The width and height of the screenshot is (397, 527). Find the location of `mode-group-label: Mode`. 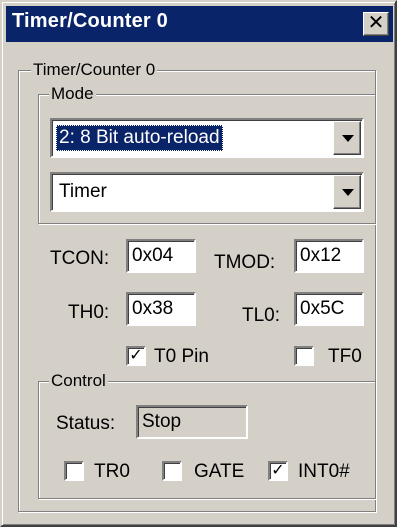

mode-group-label: Mode is located at coordinates (72, 94).